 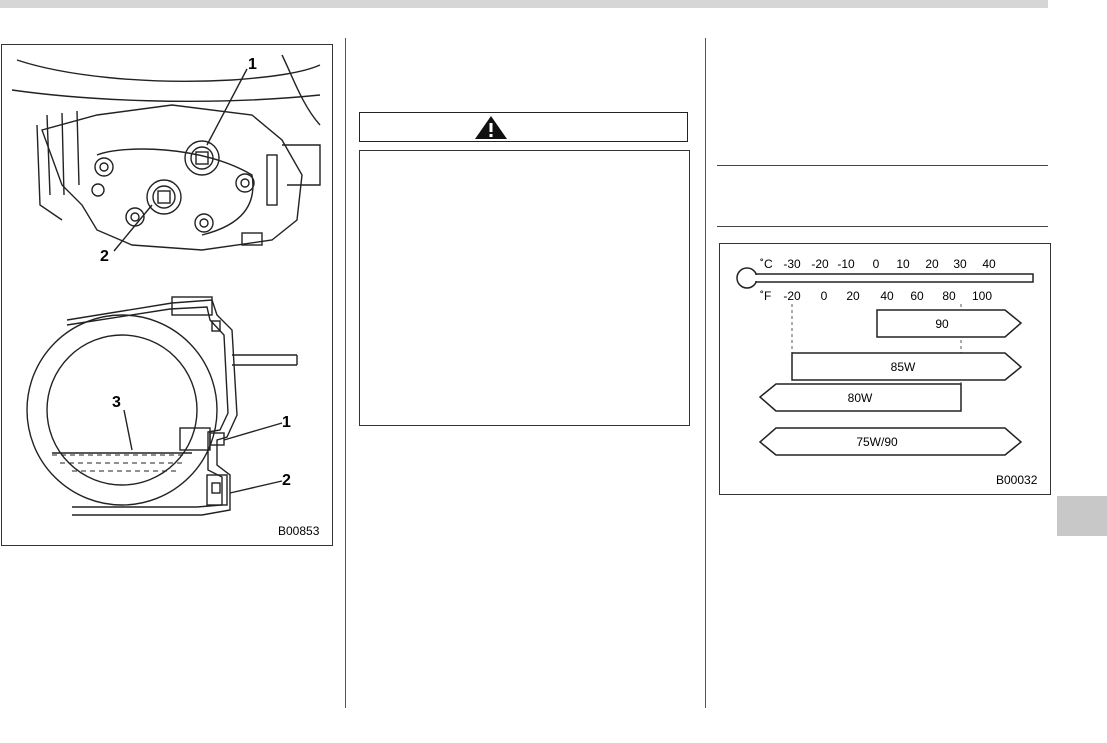 I want to click on celsius-tick: 0, so click(x=876, y=264).